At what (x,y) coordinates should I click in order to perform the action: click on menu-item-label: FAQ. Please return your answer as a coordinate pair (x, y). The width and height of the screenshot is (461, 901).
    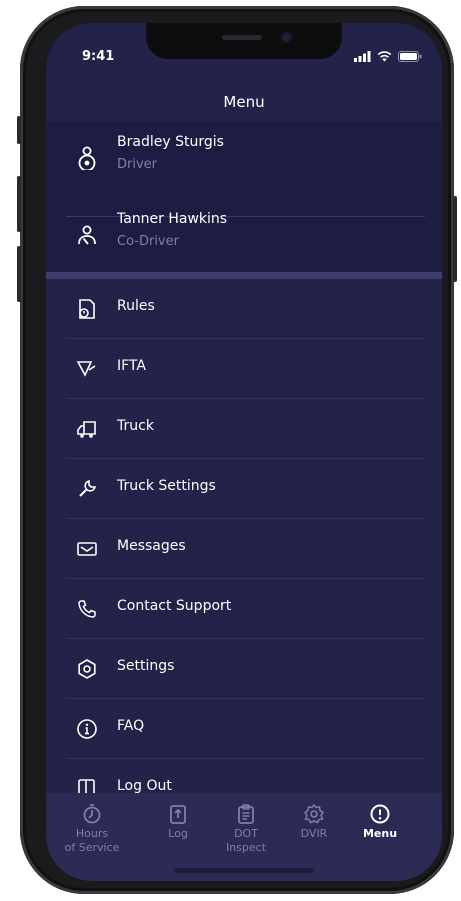
    Looking at the image, I should click on (131, 726).